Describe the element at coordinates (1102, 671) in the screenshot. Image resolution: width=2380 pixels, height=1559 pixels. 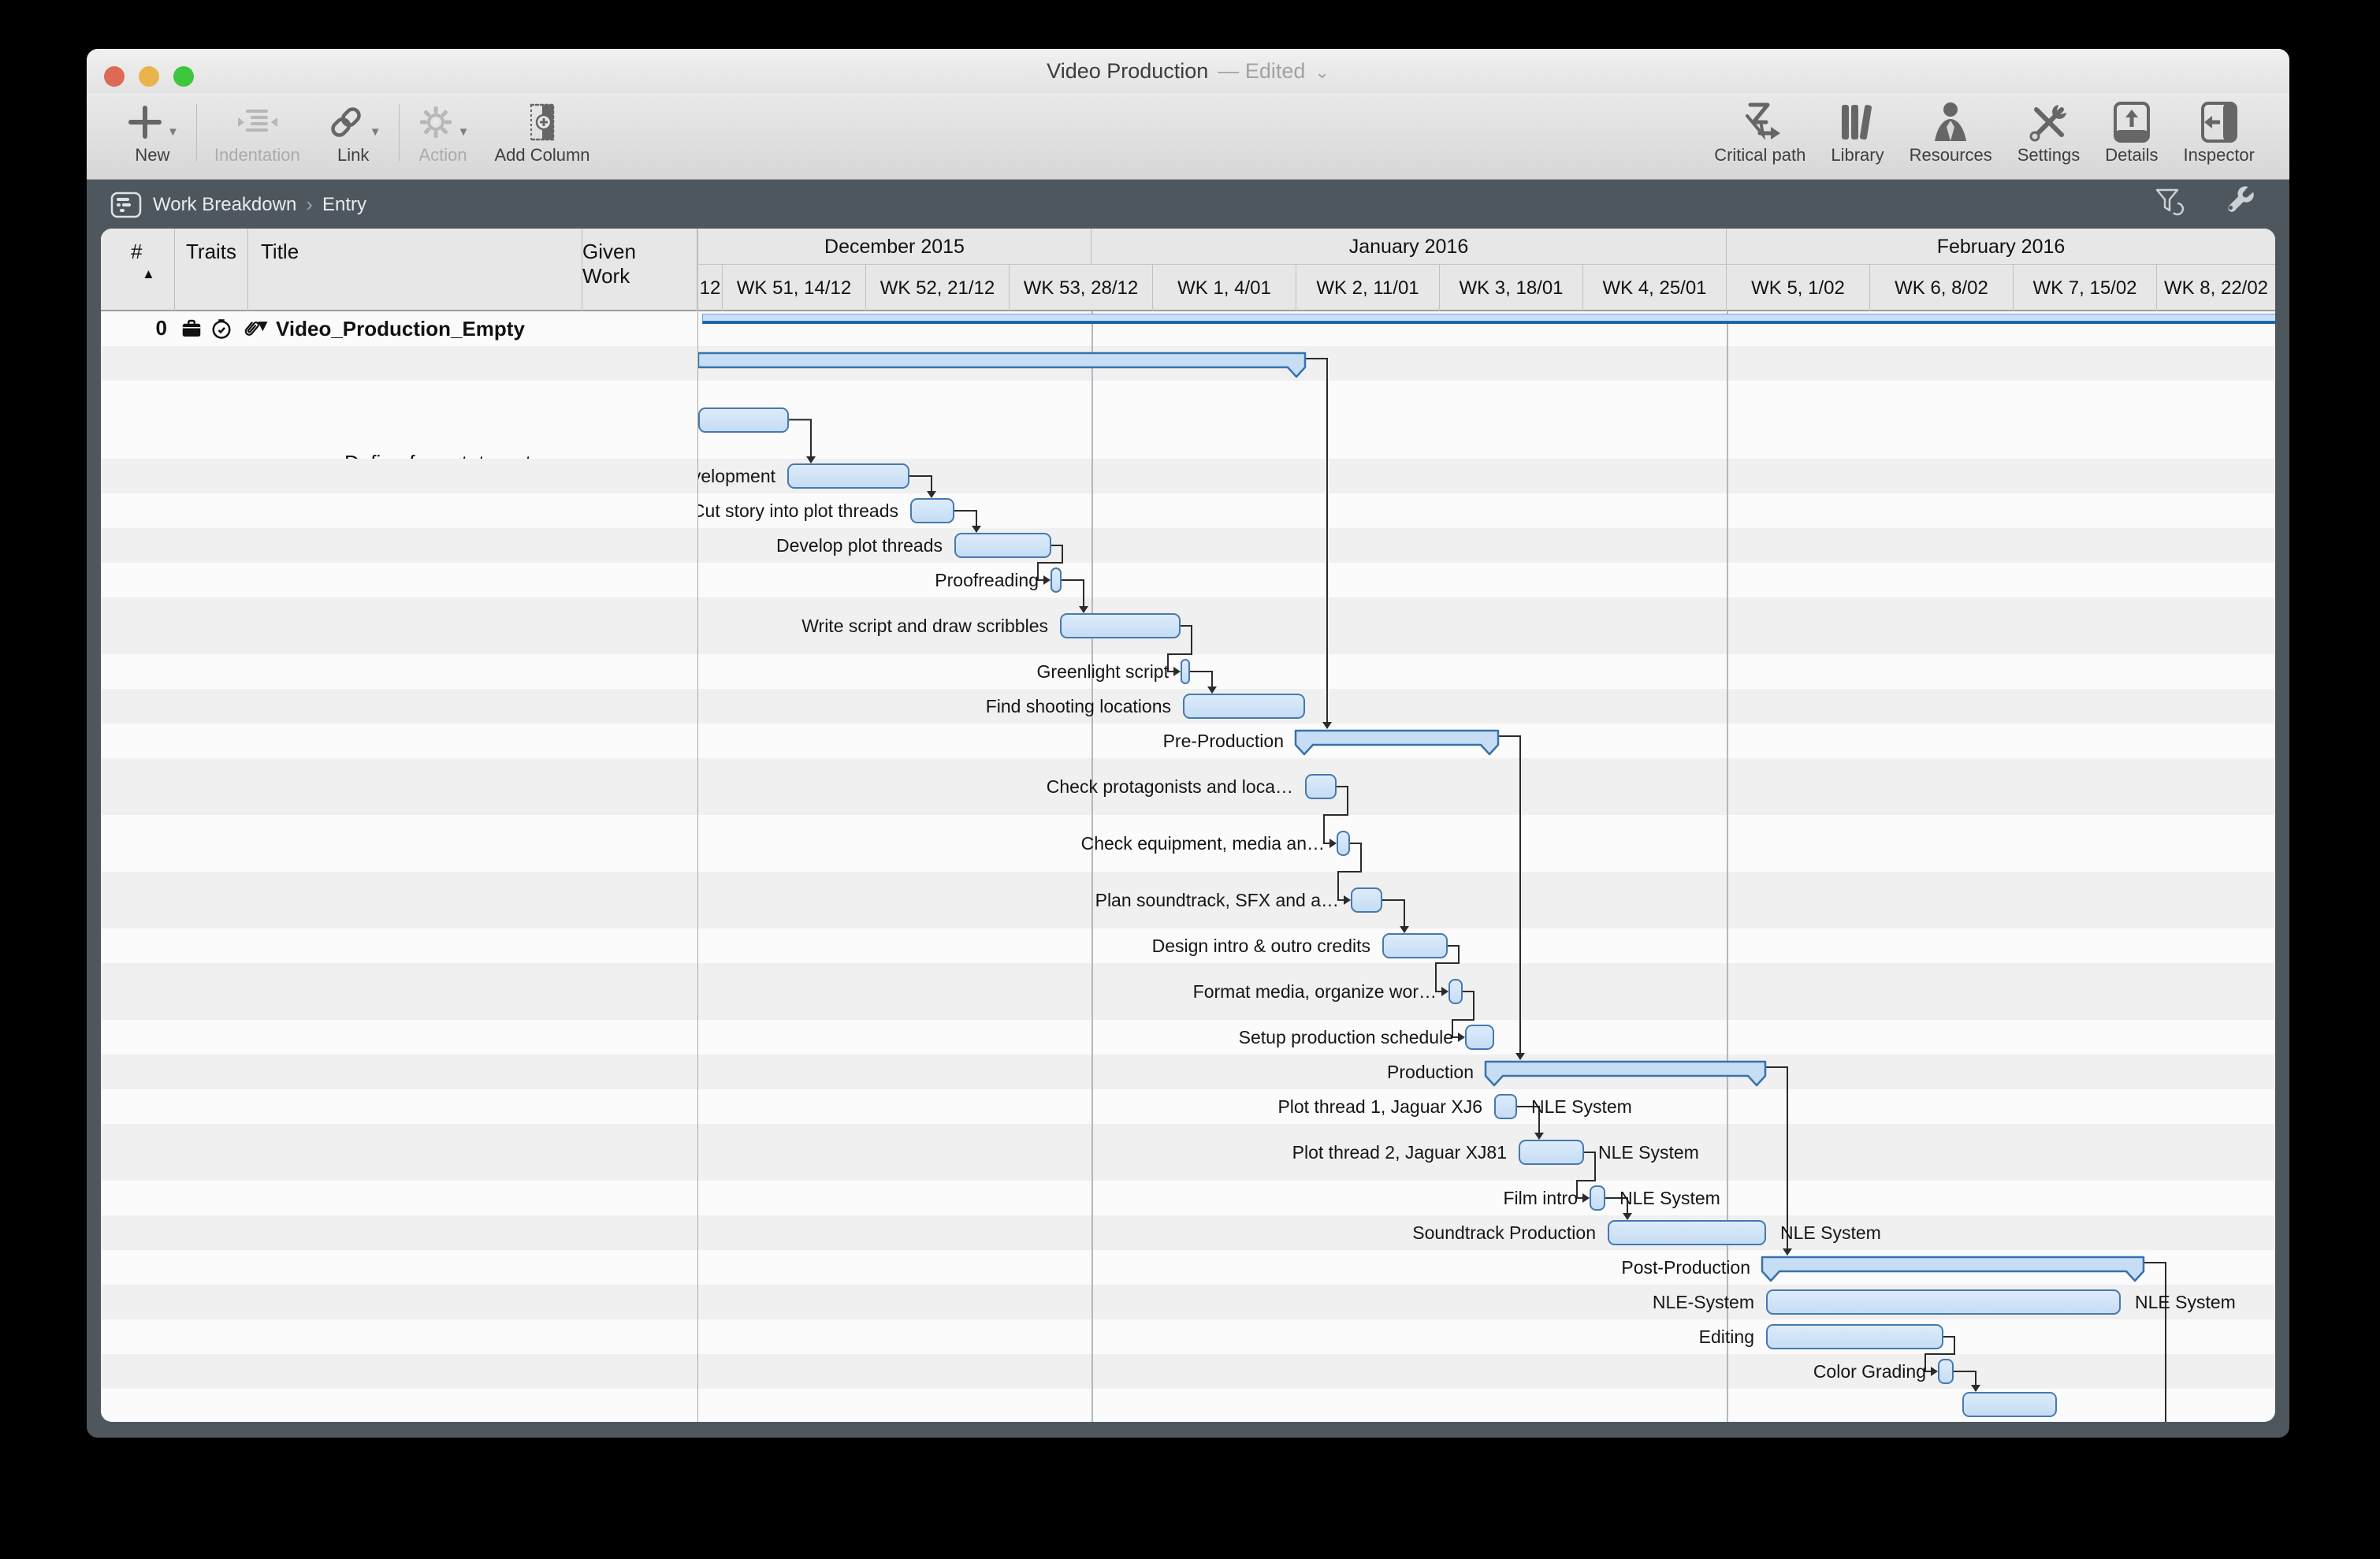
I see `bar-left-label: Greenlight script` at that location.